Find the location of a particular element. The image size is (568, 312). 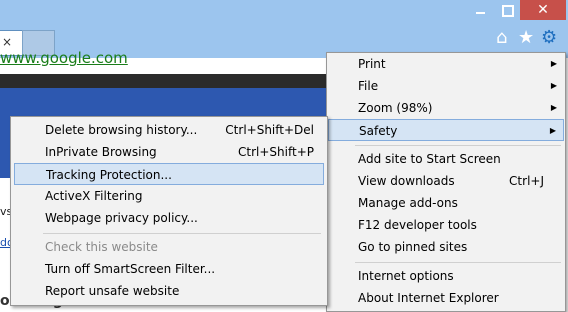

menu-item-label: View downloads is located at coordinates (406, 181).